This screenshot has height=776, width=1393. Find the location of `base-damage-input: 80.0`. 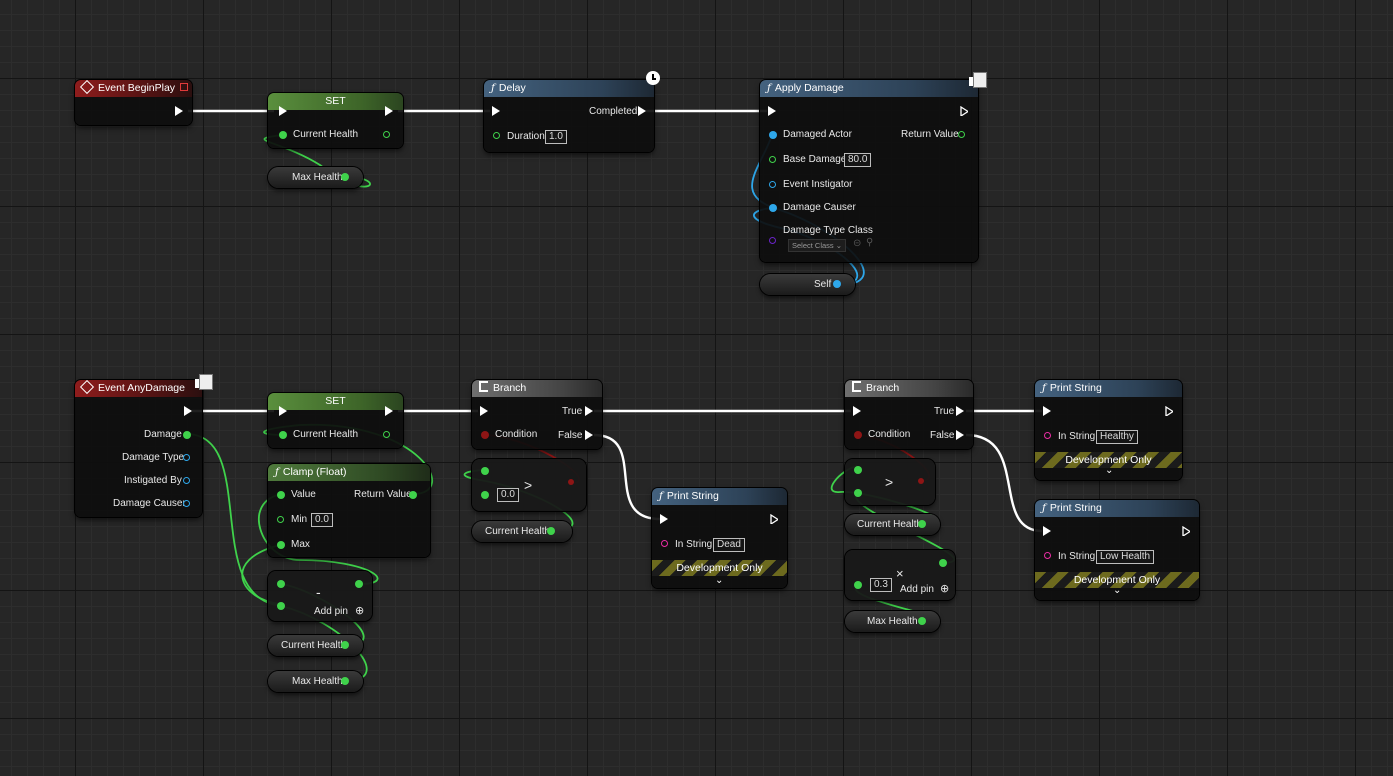

base-damage-input: 80.0 is located at coordinates (858, 160).